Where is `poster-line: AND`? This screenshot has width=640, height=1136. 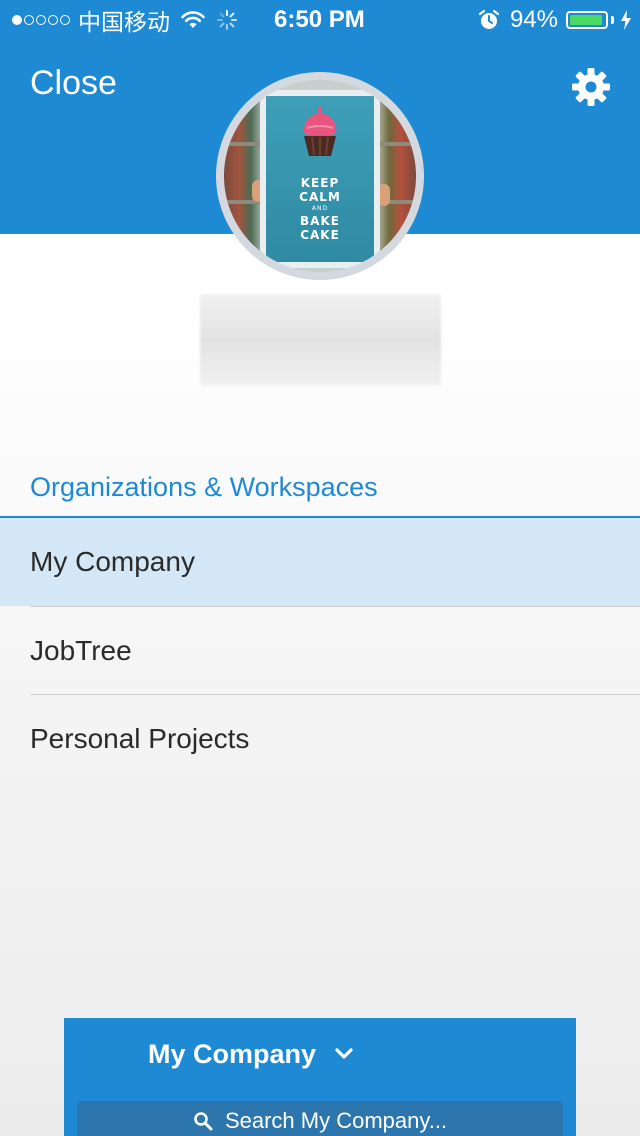
poster-line: AND is located at coordinates (320, 208).